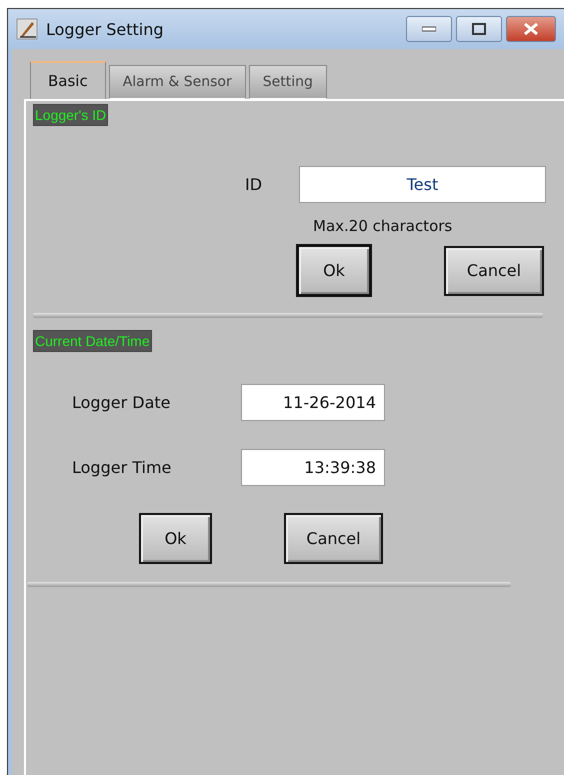 The width and height of the screenshot is (564, 775). I want to click on pen-icon, so click(27, 29).